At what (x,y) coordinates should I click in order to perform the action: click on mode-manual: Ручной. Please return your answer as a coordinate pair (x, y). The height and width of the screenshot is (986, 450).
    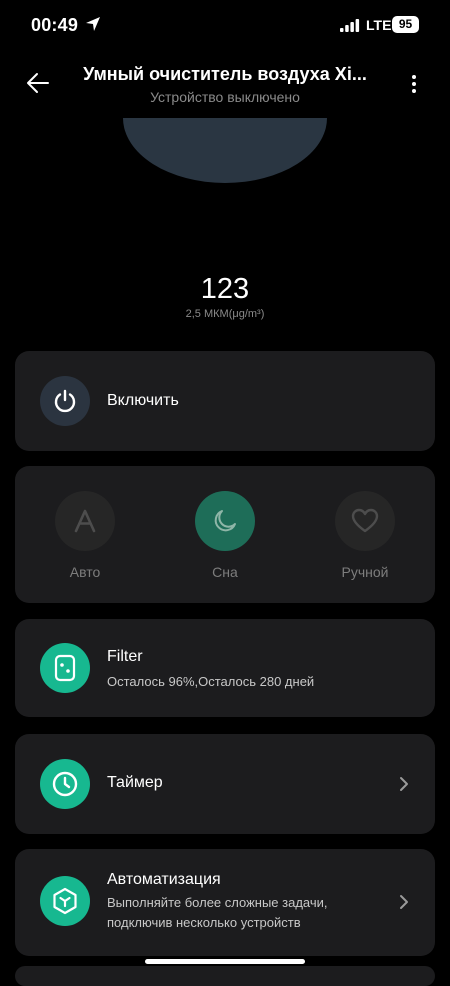
    Looking at the image, I should click on (365, 535).